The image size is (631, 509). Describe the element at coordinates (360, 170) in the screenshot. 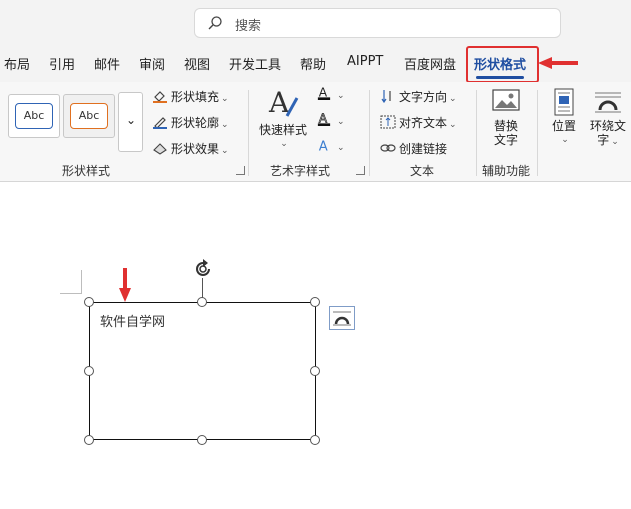

I see `wordart-launcher-icon` at that location.